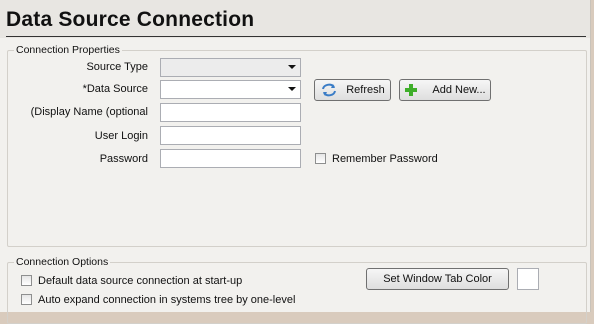  I want to click on remember-password-label: Remember Password, so click(385, 159).